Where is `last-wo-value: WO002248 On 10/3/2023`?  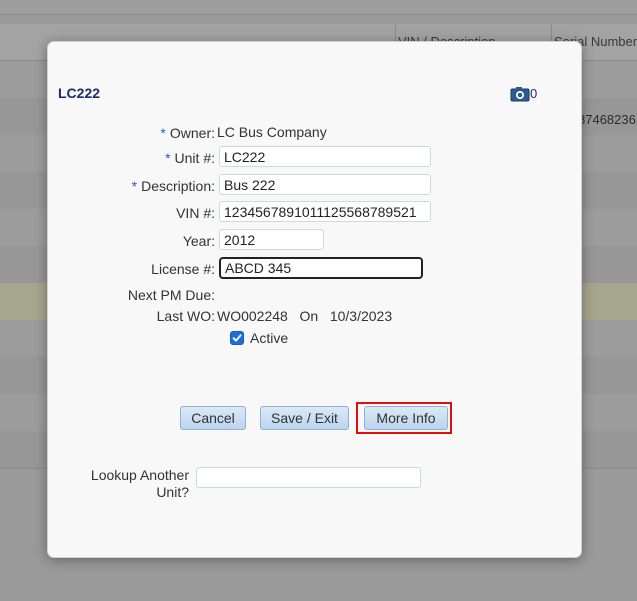 last-wo-value: WO002248 On 10/3/2023 is located at coordinates (305, 316).